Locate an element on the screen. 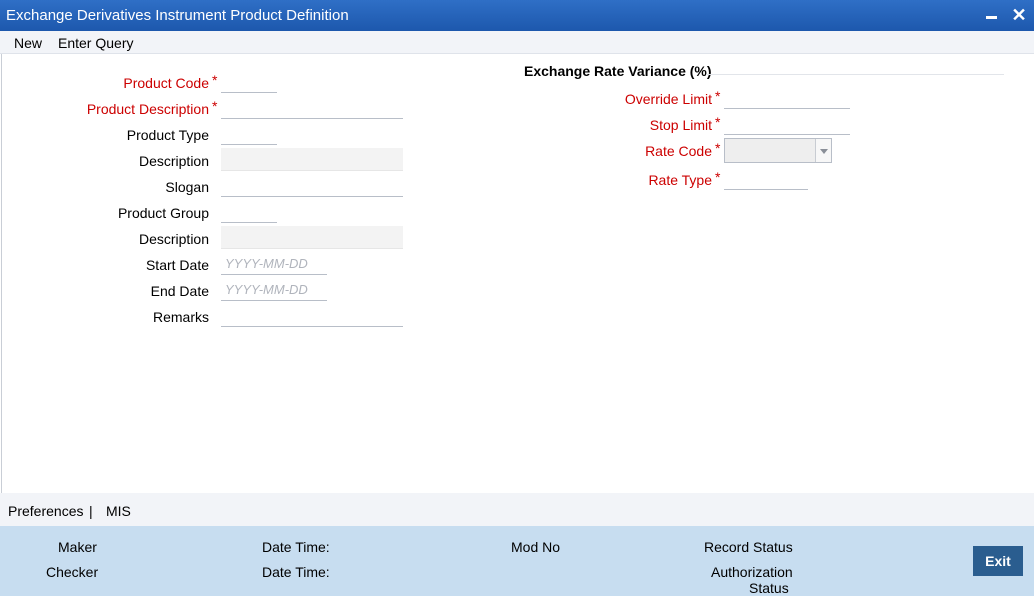  exchange-rate-variance-title: Exchange Rate Variance (%) is located at coordinates (618, 71).